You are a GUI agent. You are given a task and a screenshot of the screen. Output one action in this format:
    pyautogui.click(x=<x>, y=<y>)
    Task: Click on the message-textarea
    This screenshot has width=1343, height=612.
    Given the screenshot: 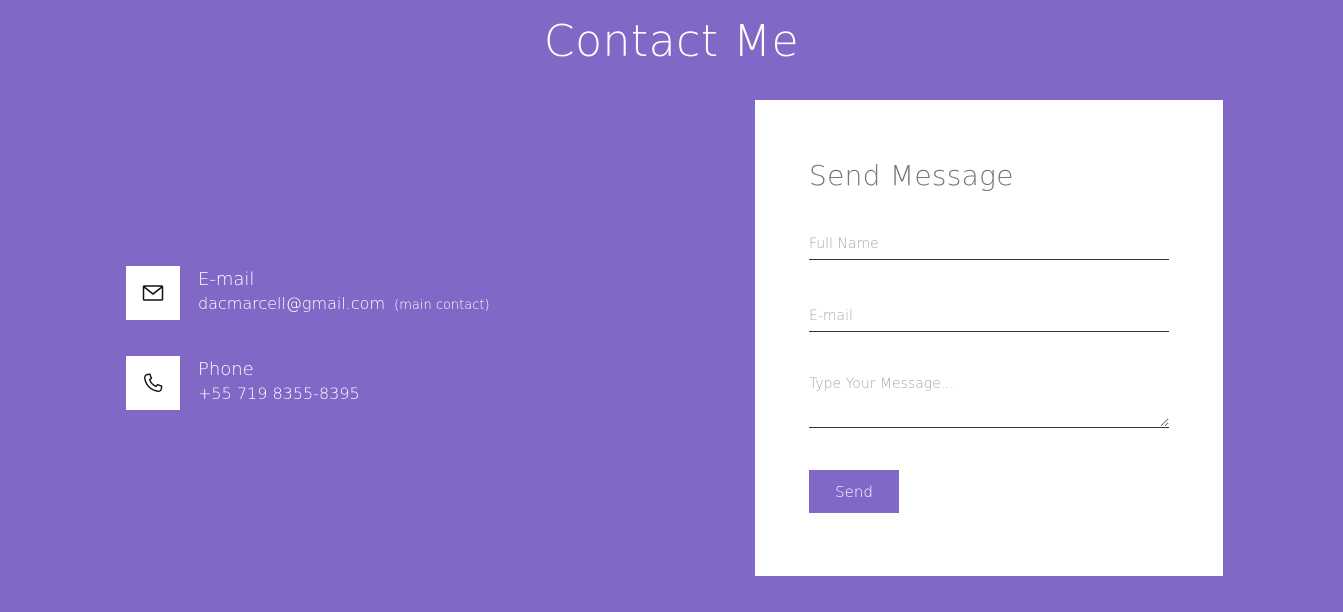 What is the action you would take?
    pyautogui.click(x=989, y=401)
    